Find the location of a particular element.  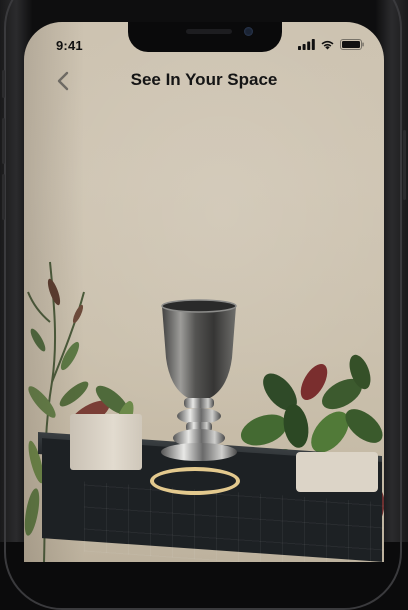

volume-up-button is located at coordinates (3, 141).